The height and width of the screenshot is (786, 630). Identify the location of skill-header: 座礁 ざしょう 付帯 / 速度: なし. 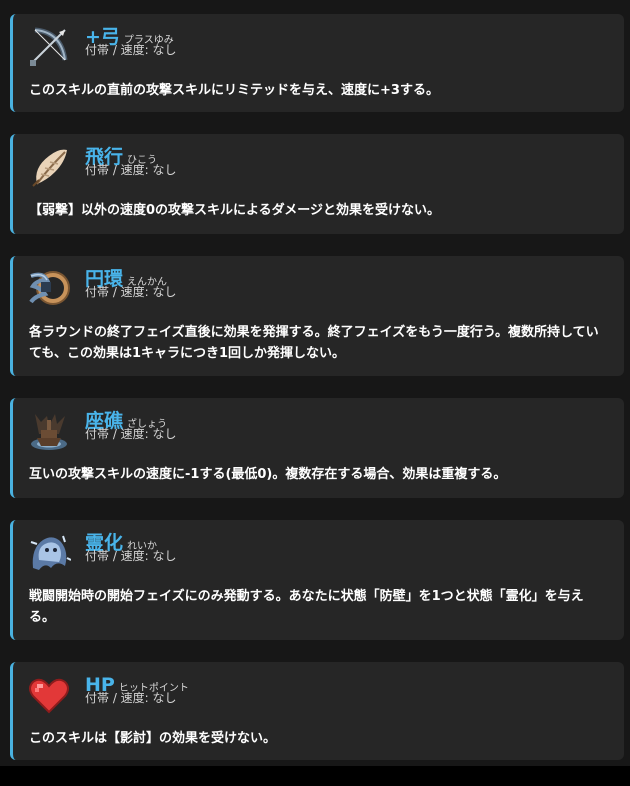
(206, 430).